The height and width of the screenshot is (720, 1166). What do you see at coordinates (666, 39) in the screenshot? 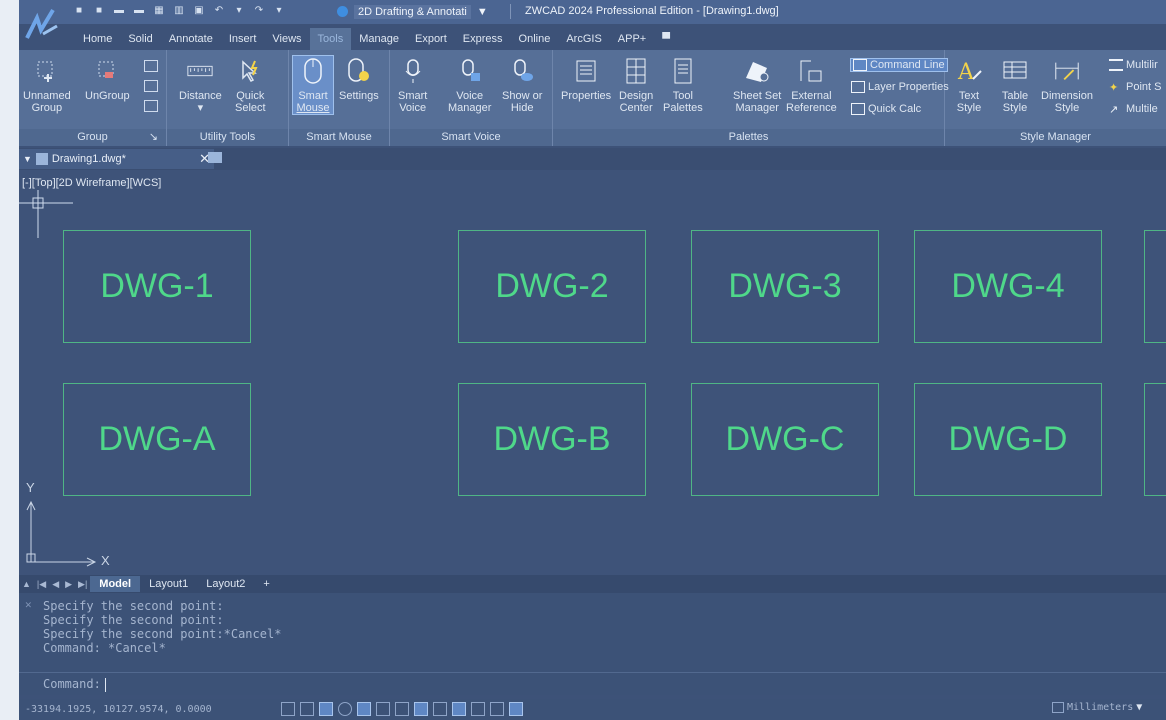
I see `ribbon-toggle-icon: ▀` at bounding box center [666, 39].